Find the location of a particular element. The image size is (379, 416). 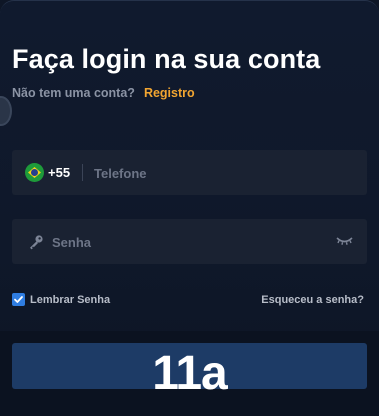

page-title: Faça login na sua conta is located at coordinates (166, 59).